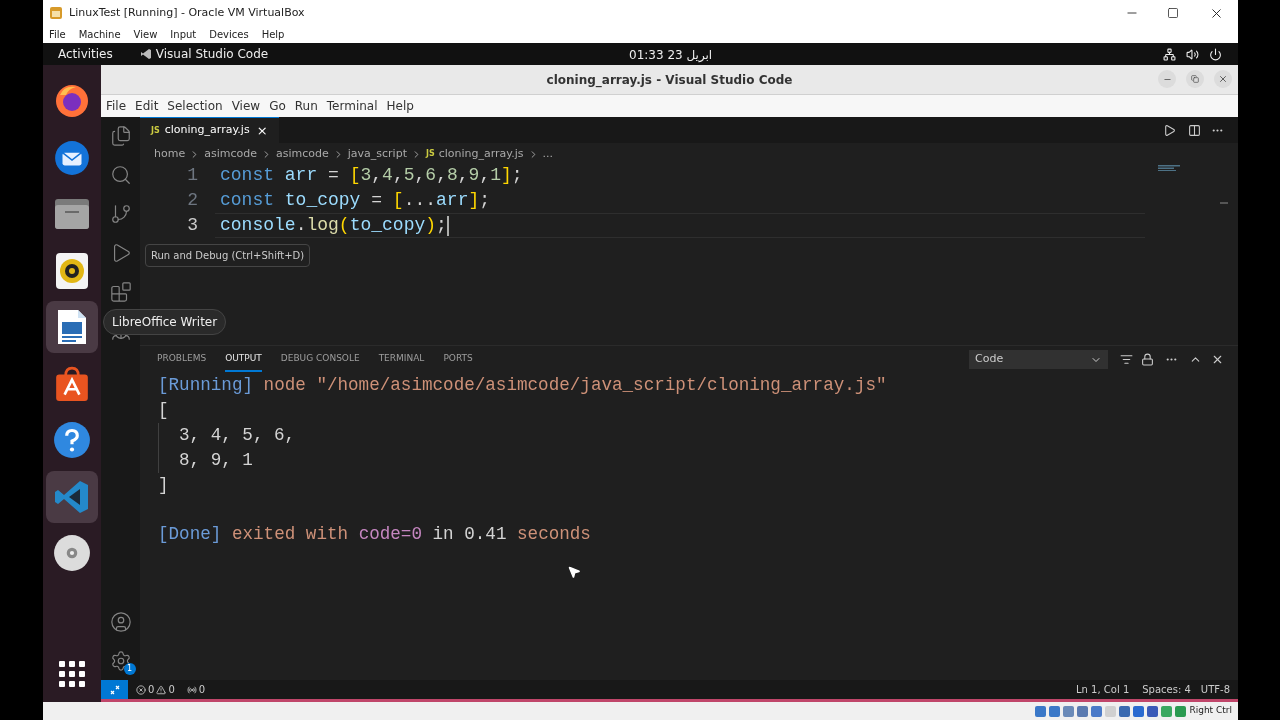 Image resolution: width=1280 pixels, height=720 pixels. What do you see at coordinates (320, 359) in the screenshot?
I see `panel-tab: DEBUG CONSOLE` at bounding box center [320, 359].